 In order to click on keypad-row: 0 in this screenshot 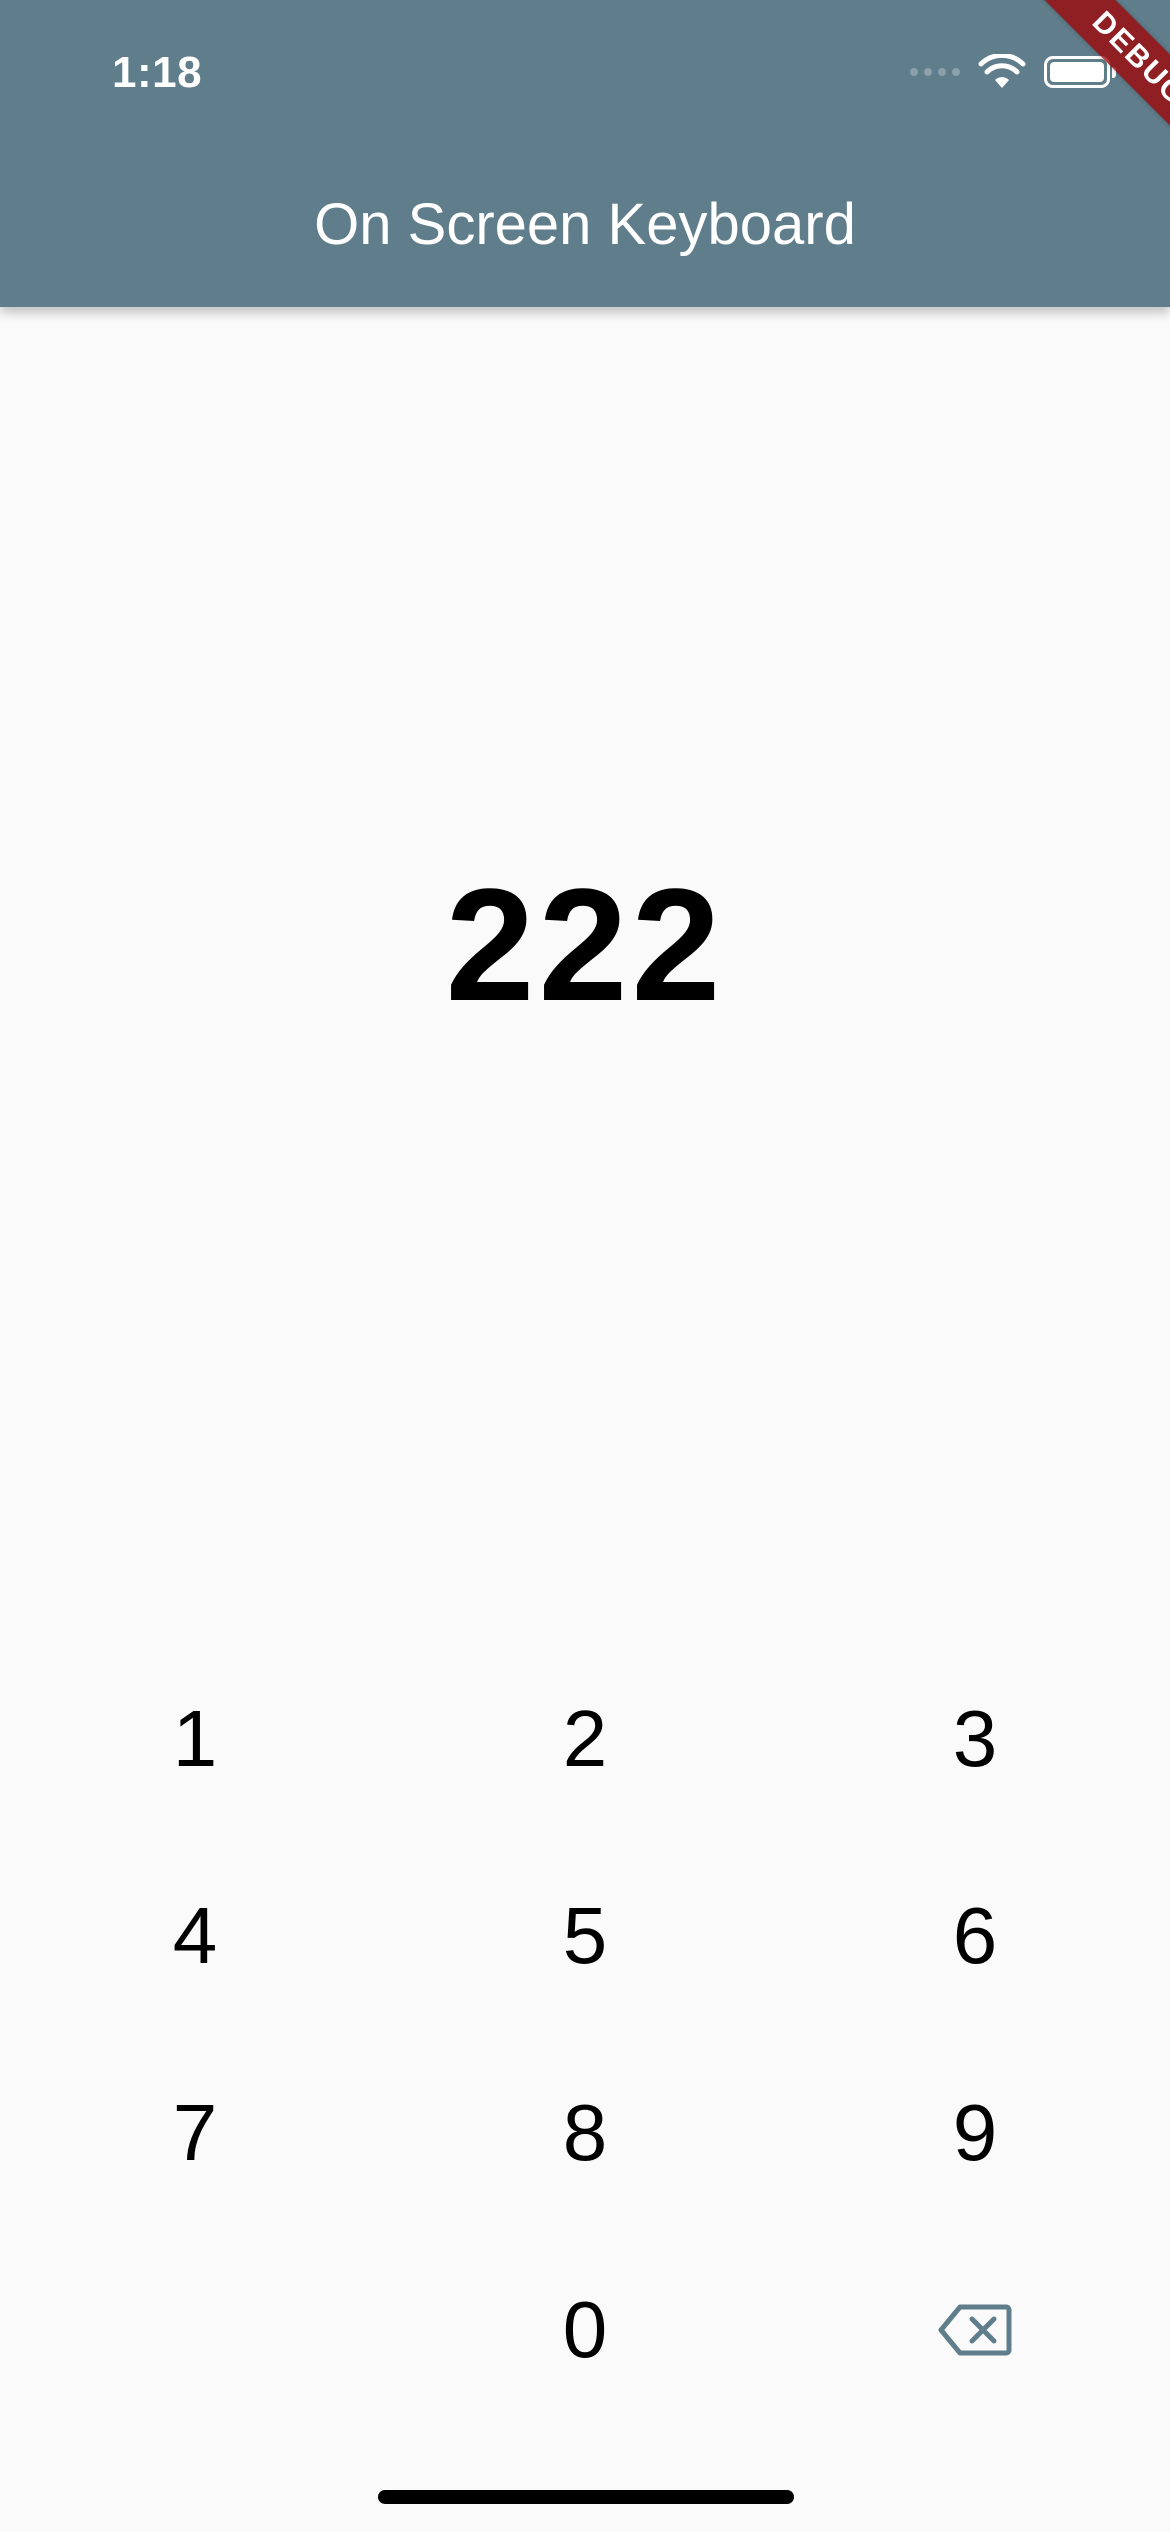, I will do `click(585, 2329)`.